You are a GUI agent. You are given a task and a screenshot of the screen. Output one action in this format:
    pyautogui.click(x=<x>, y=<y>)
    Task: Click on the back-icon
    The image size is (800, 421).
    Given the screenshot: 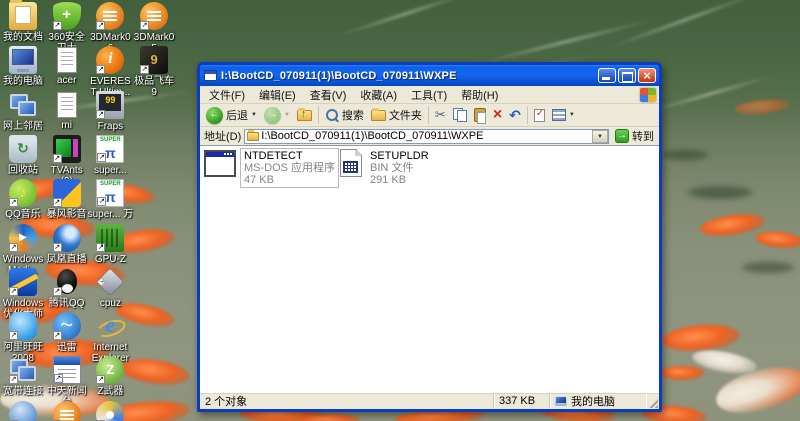 What is the action you would take?
    pyautogui.click(x=214, y=115)
    